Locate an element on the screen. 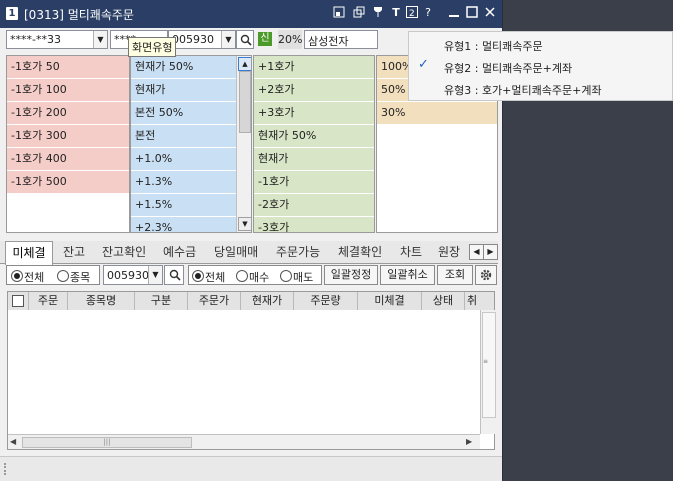 Image resolution: width=673 pixels, height=481 pixels. stock-search-button is located at coordinates (245, 39).